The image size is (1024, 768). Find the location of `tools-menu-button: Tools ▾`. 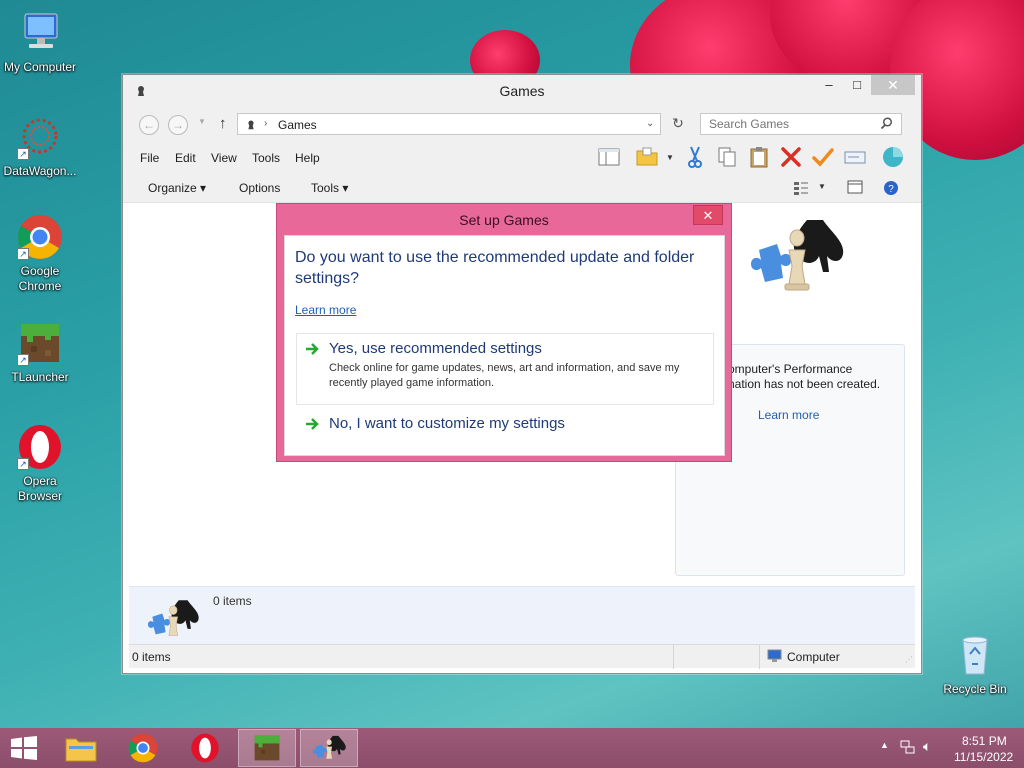

tools-menu-button: Tools ▾ is located at coordinates (329, 188).